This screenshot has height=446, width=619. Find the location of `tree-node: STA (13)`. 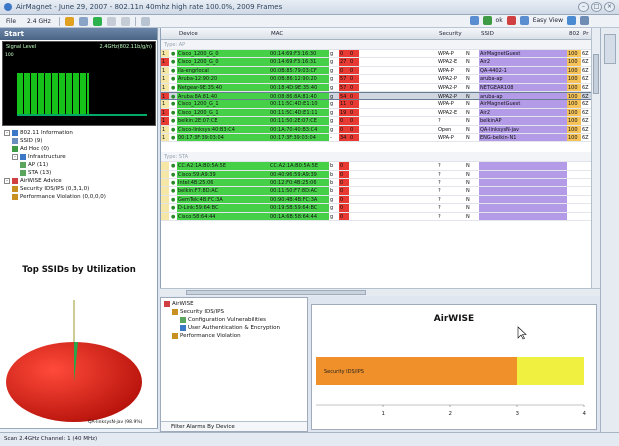

tree-node: STA (13) is located at coordinates (79, 173).